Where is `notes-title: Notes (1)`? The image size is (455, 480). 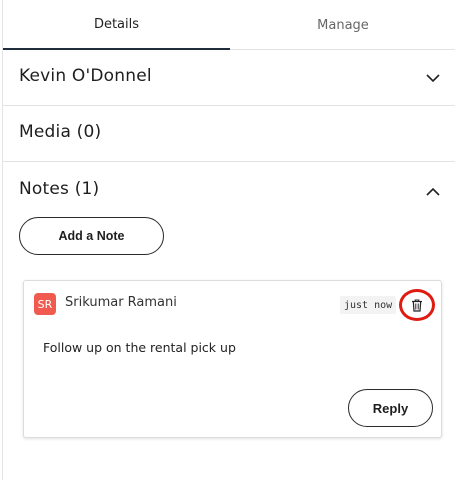
notes-title: Notes (1) is located at coordinates (59, 189).